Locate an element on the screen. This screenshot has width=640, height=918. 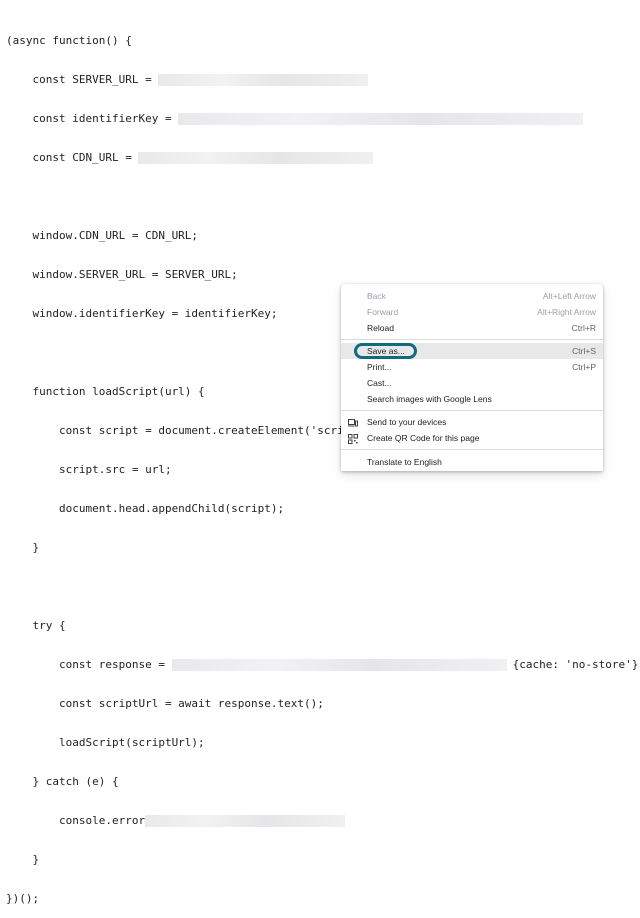
menu-item-label: Create QR Code for this page is located at coordinates (423, 438).